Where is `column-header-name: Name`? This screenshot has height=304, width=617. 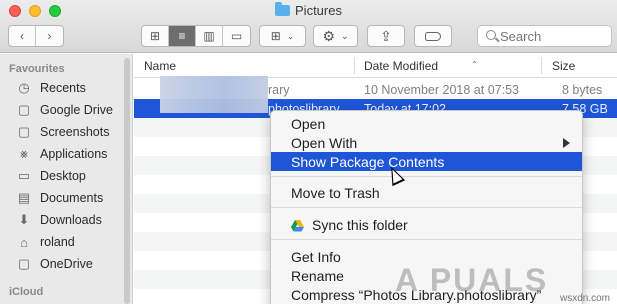
column-header-name: Name is located at coordinates (160, 66).